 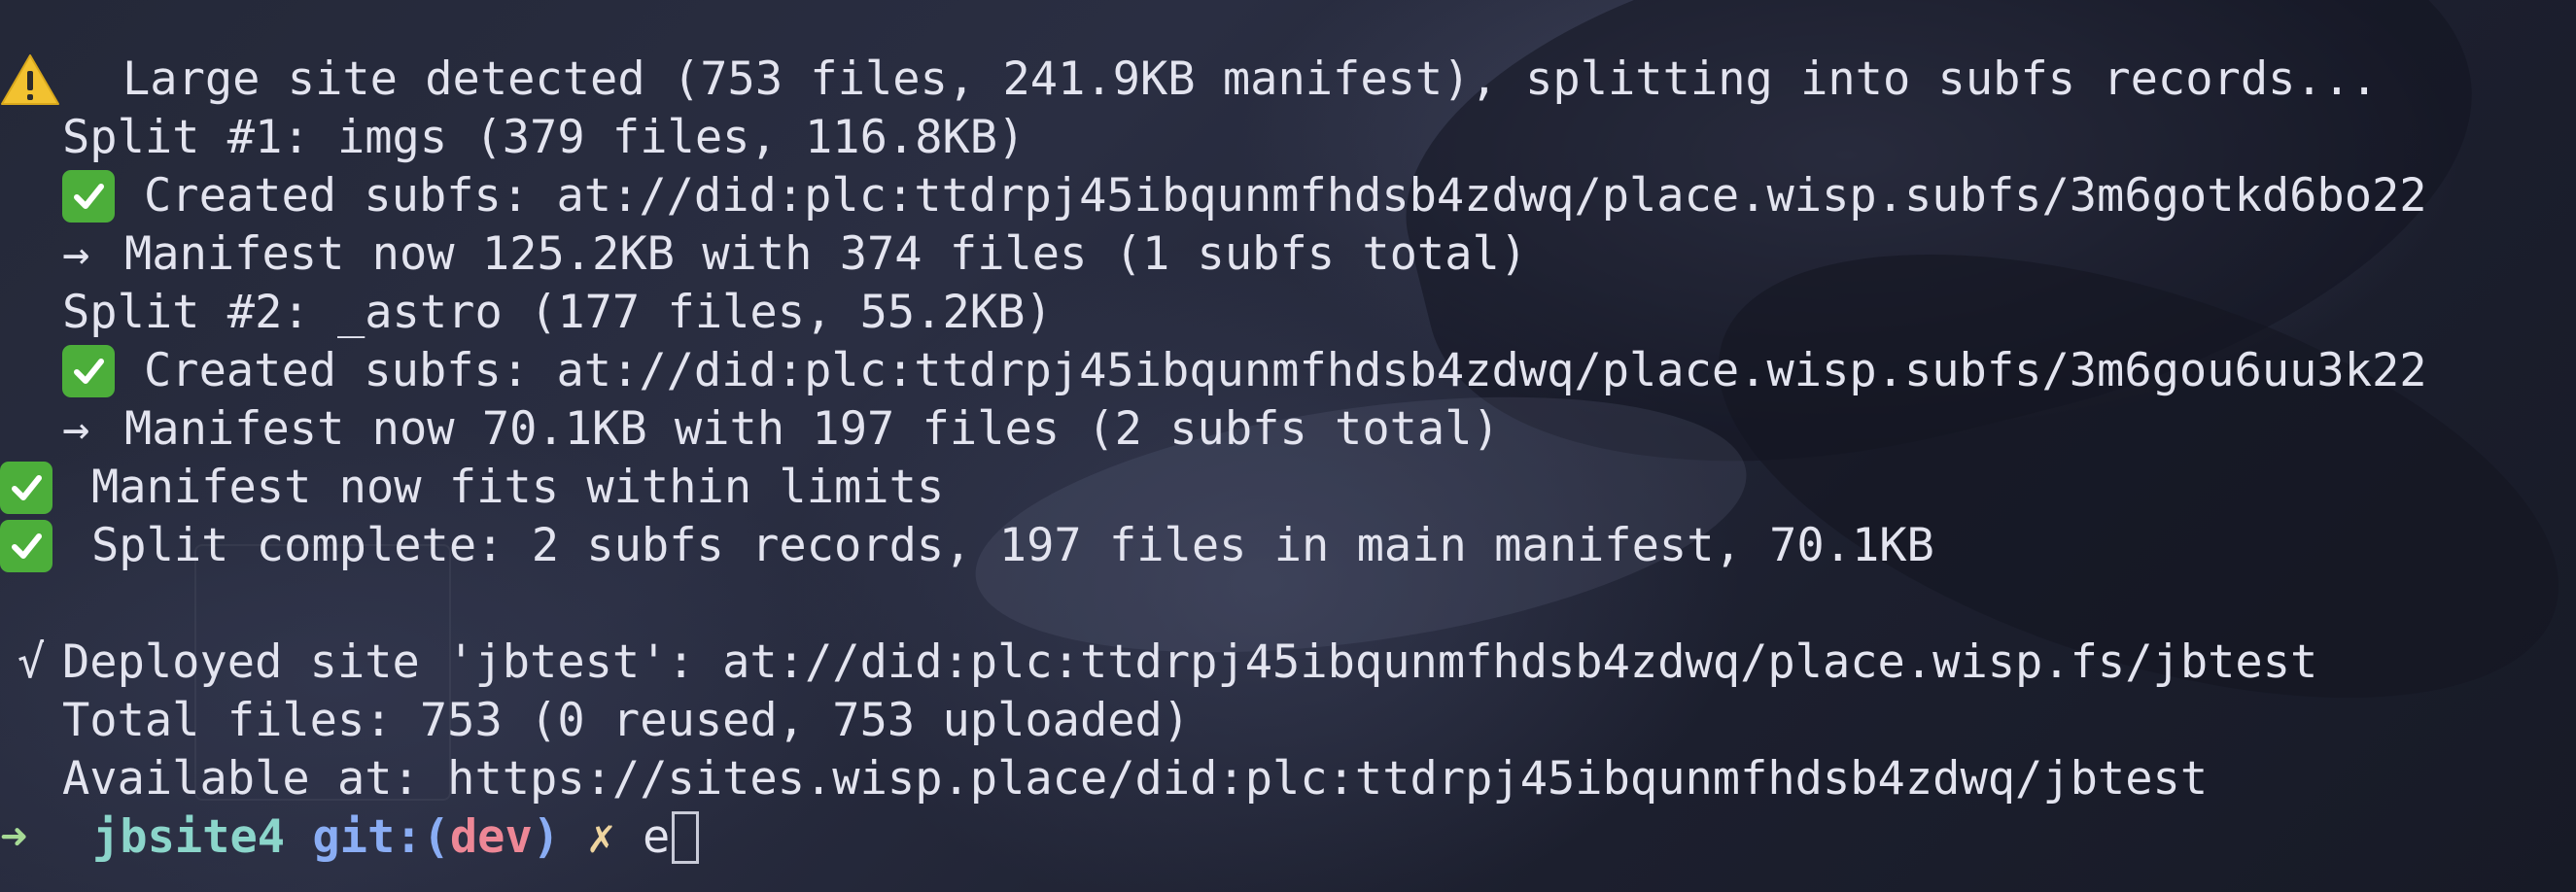 I want to click on output-text: Split #2: _astro (177 files, 55.2KB), so click(x=557, y=312).